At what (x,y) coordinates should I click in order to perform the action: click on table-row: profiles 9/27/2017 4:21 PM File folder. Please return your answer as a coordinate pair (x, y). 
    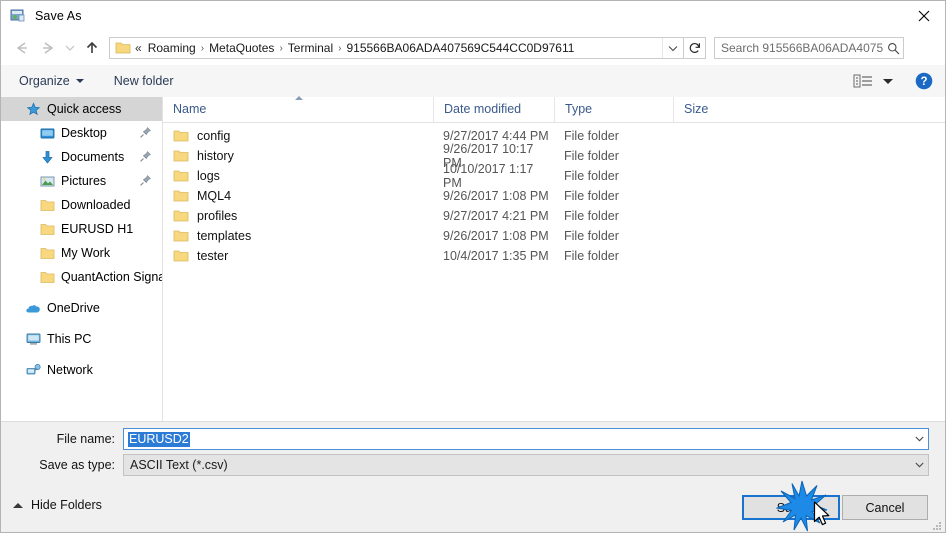
    Looking at the image, I should click on (554, 216).